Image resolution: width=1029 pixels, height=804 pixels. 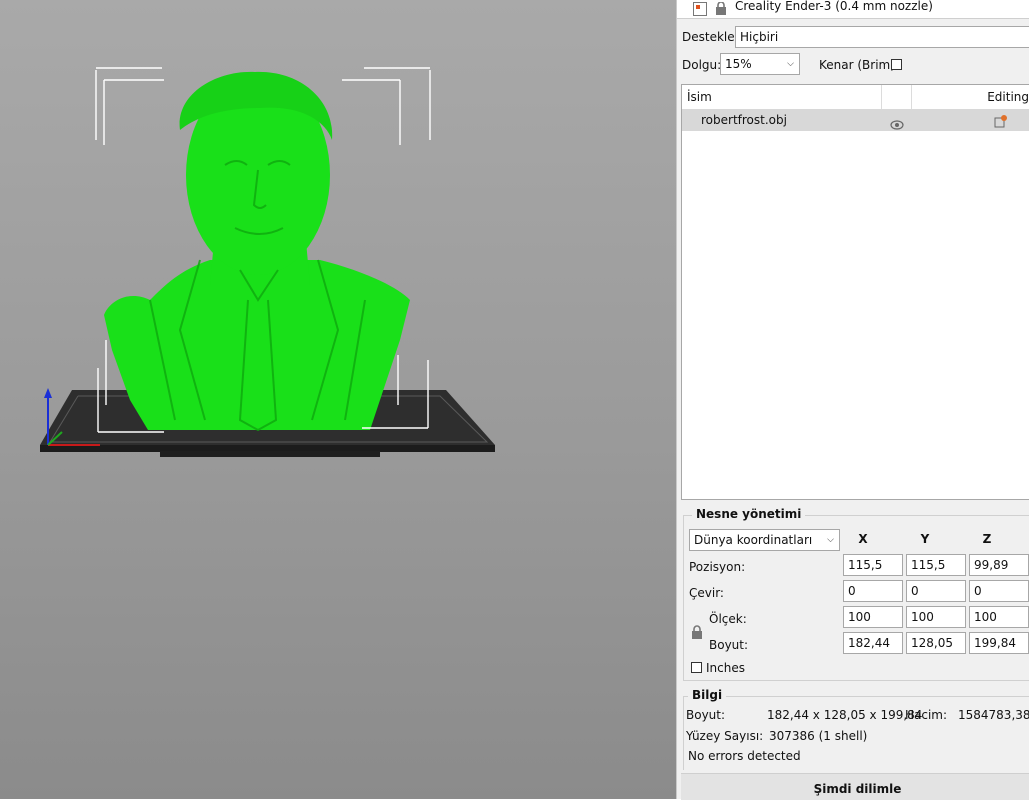 What do you see at coordinates (706, 715) in the screenshot?
I see `info-size-label: Boyut:` at bounding box center [706, 715].